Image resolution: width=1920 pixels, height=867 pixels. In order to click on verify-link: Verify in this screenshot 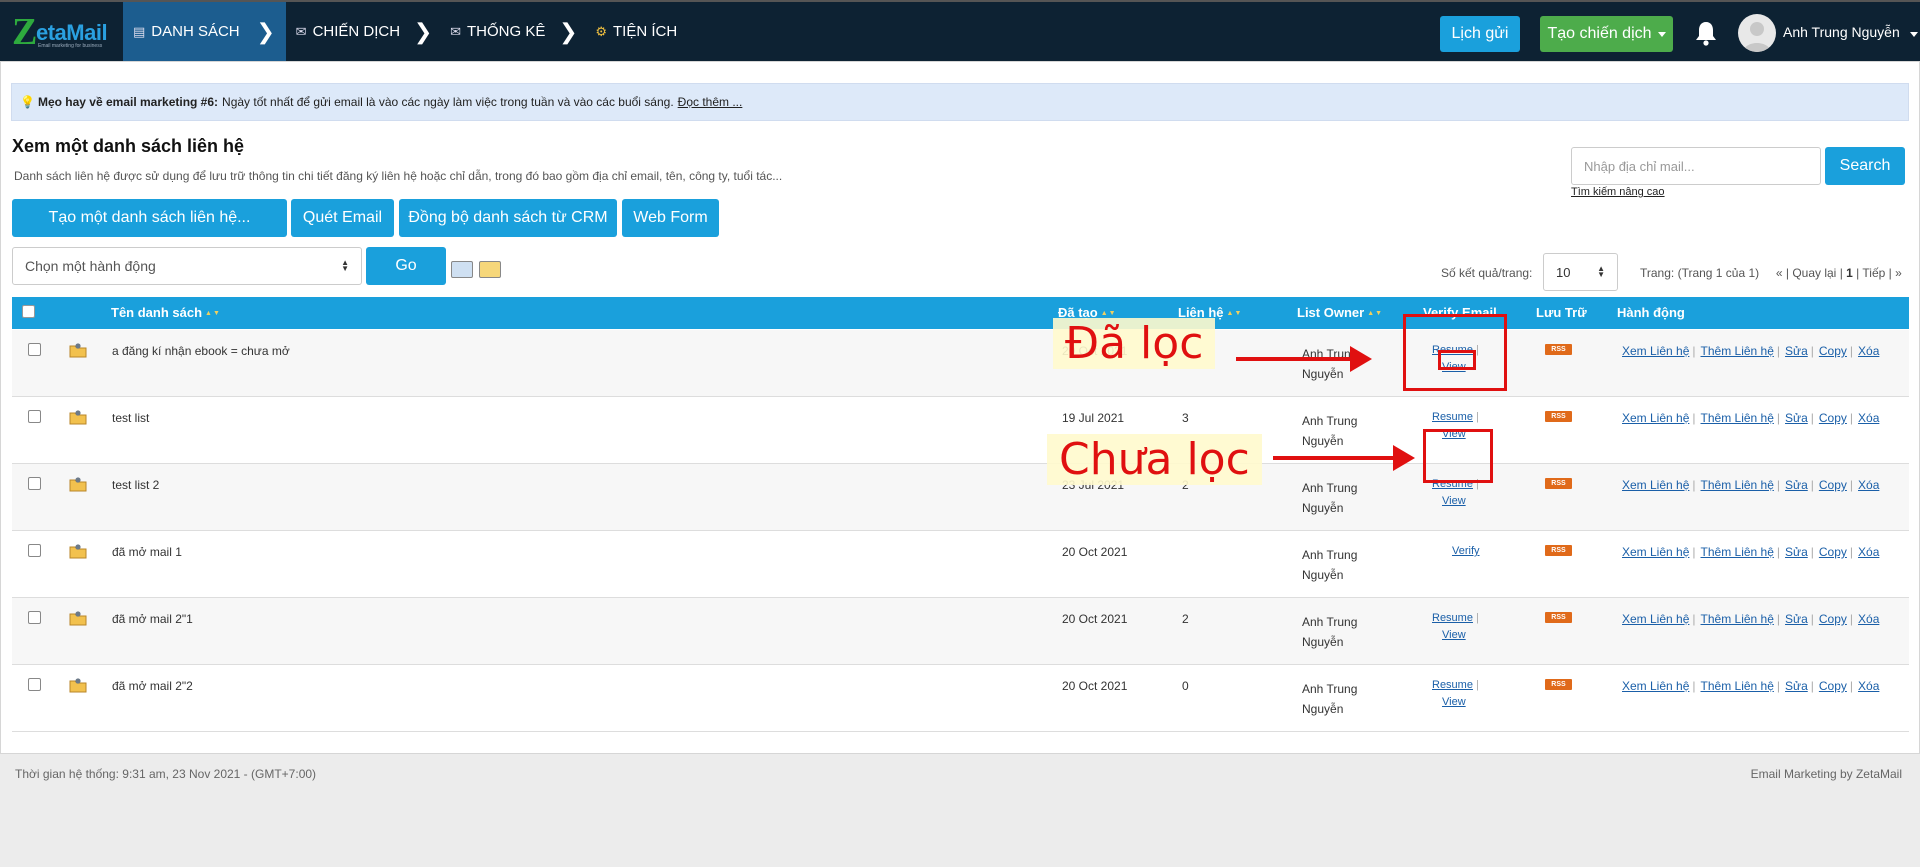, I will do `click(1466, 551)`.